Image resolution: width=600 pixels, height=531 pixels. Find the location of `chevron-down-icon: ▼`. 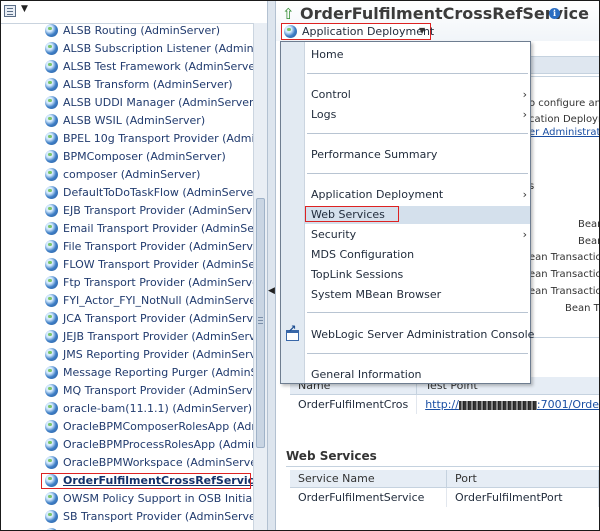

chevron-down-icon: ▼ is located at coordinates (24, 9).